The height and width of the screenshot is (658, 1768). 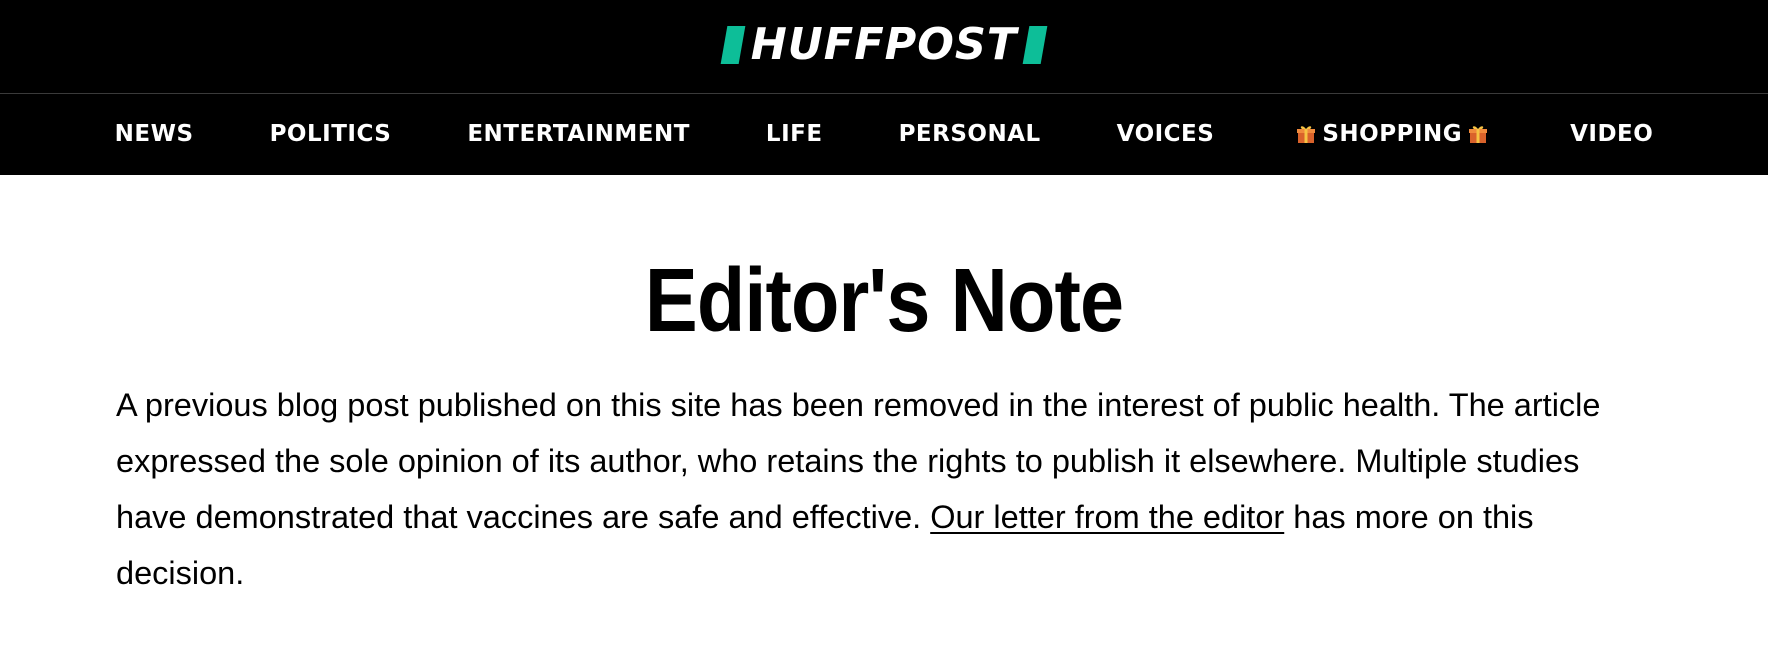 What do you see at coordinates (1035, 44) in the screenshot?
I see `logo-right-bar` at bounding box center [1035, 44].